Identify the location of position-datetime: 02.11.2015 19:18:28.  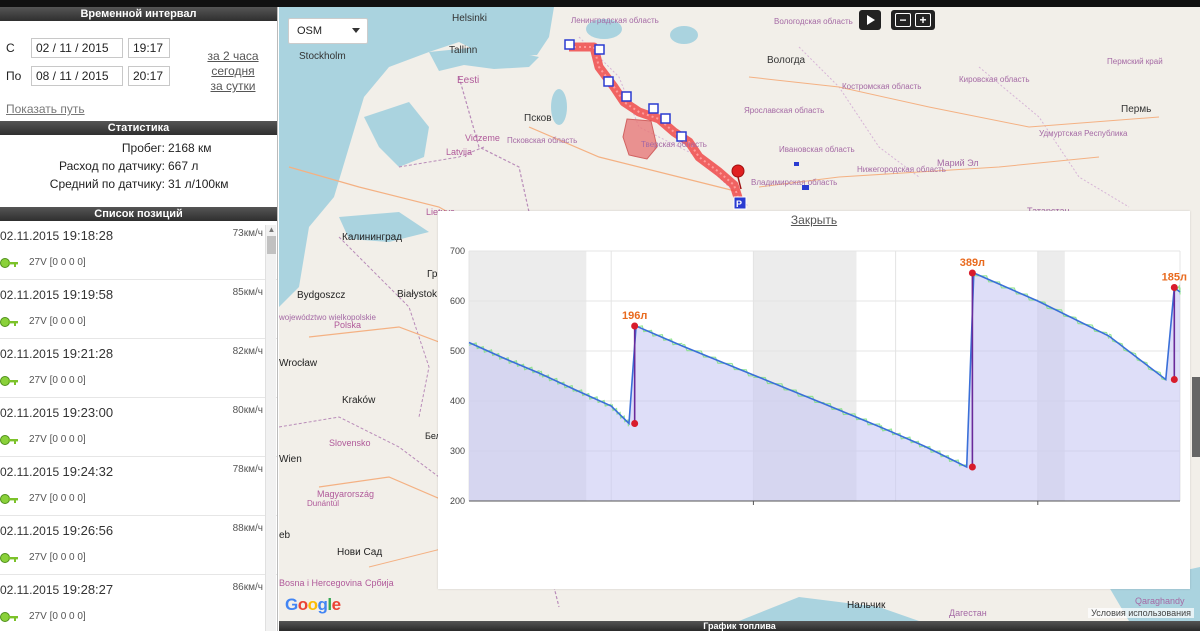
(56, 235).